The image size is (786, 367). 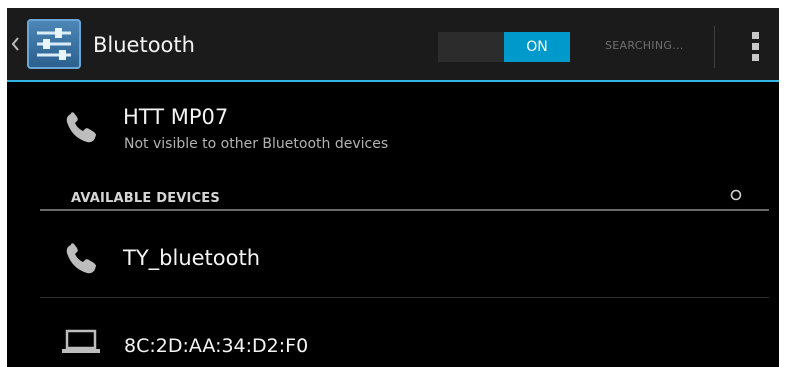 What do you see at coordinates (537, 47) in the screenshot?
I see `toggle-on-label: ON` at bounding box center [537, 47].